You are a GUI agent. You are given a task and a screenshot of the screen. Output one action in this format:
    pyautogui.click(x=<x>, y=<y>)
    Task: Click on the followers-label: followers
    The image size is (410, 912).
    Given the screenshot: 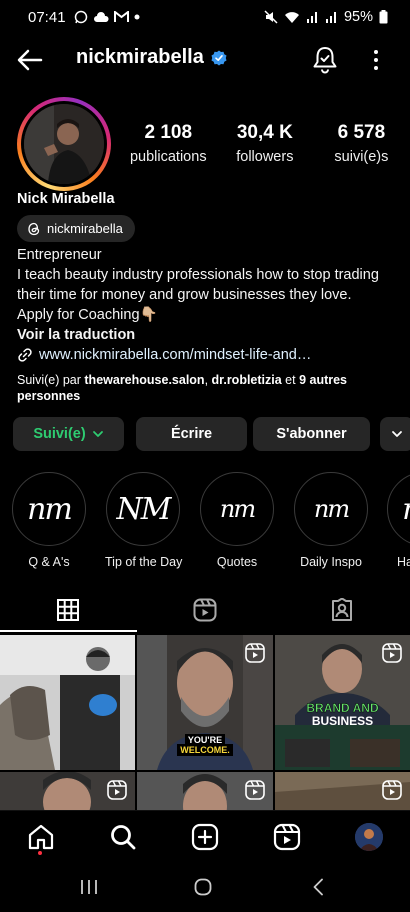 What is the action you would take?
    pyautogui.click(x=265, y=157)
    